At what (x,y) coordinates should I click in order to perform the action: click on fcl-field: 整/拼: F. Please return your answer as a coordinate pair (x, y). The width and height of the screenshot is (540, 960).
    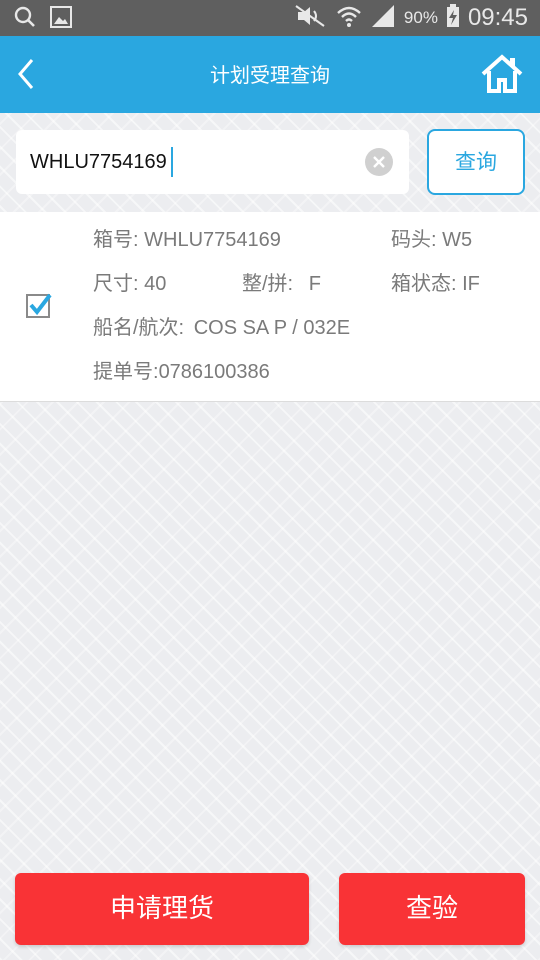
    Looking at the image, I should click on (281, 284).